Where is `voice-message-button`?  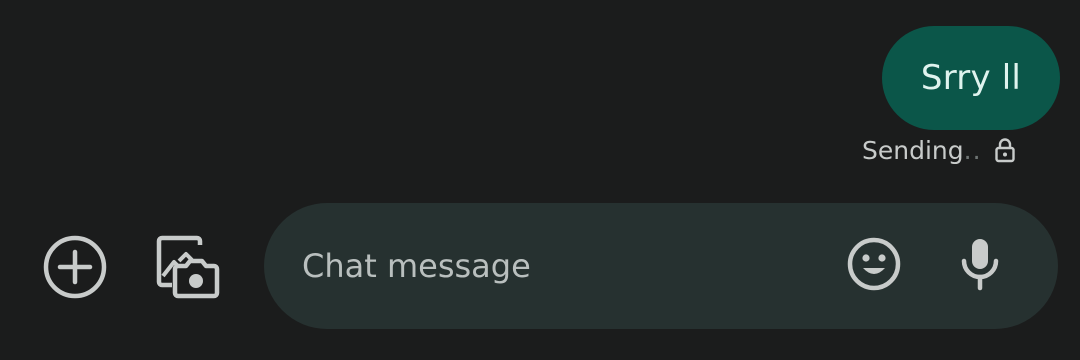
voice-message-button is located at coordinates (980, 266).